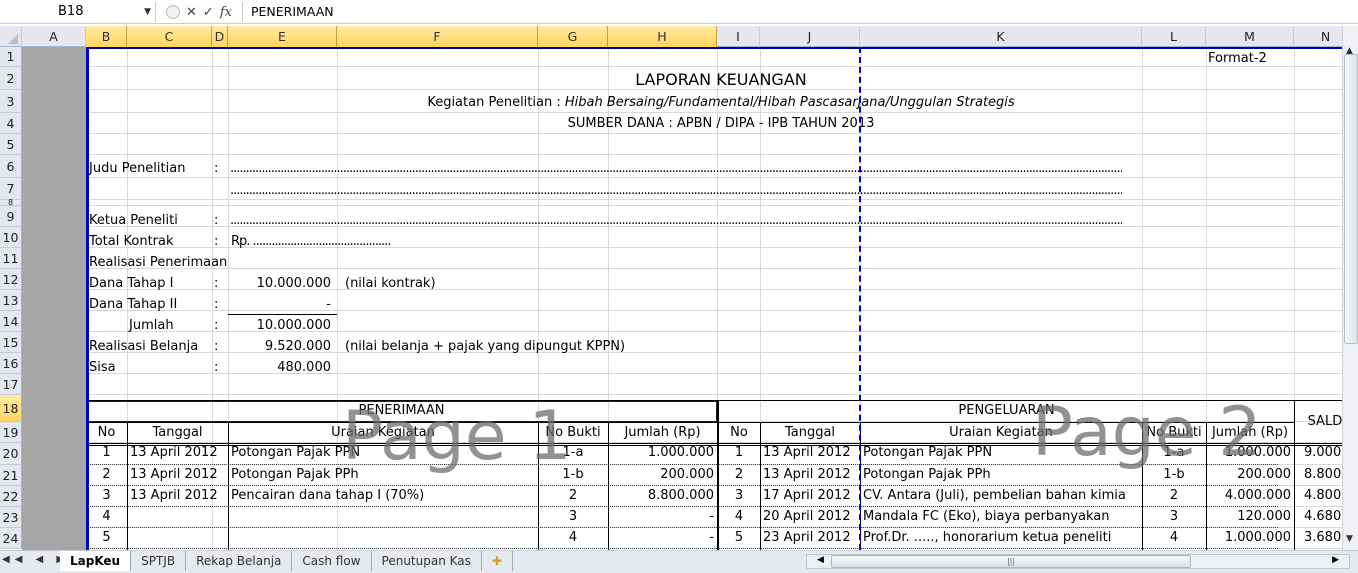 The width and height of the screenshot is (1358, 573). What do you see at coordinates (11, 300) in the screenshot?
I see `row-header-13: 13` at bounding box center [11, 300].